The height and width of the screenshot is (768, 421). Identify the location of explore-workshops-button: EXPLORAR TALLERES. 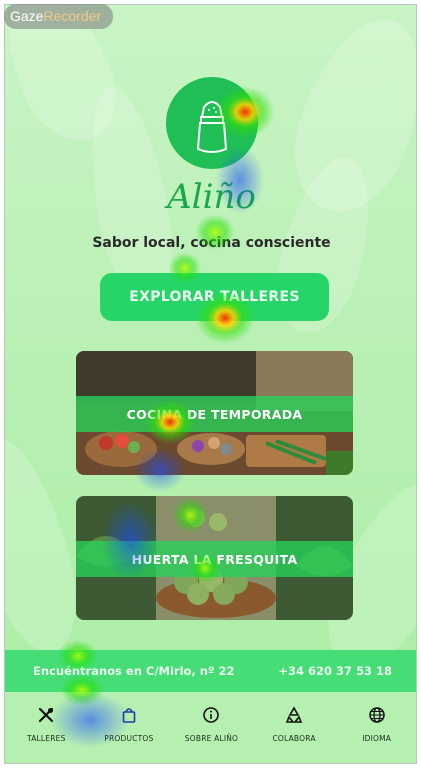
(214, 297).